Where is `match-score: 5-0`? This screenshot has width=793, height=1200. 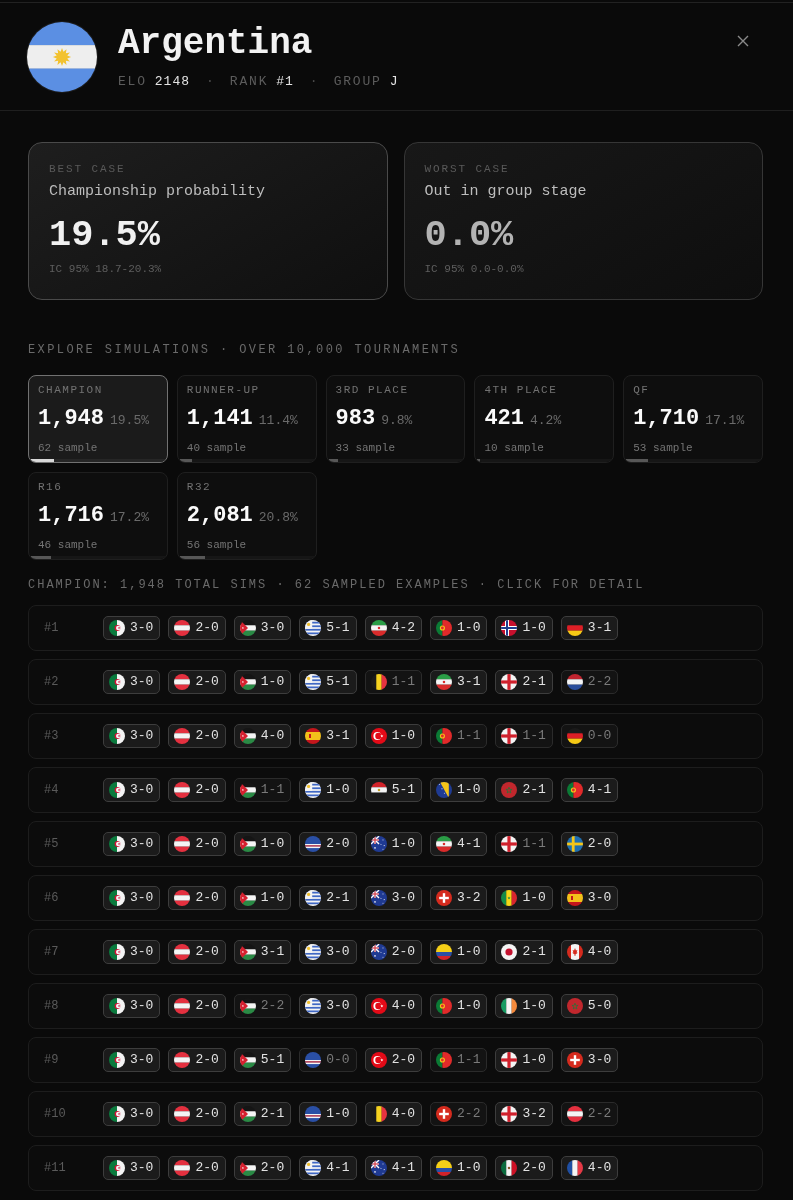
match-score: 5-0 is located at coordinates (599, 1006).